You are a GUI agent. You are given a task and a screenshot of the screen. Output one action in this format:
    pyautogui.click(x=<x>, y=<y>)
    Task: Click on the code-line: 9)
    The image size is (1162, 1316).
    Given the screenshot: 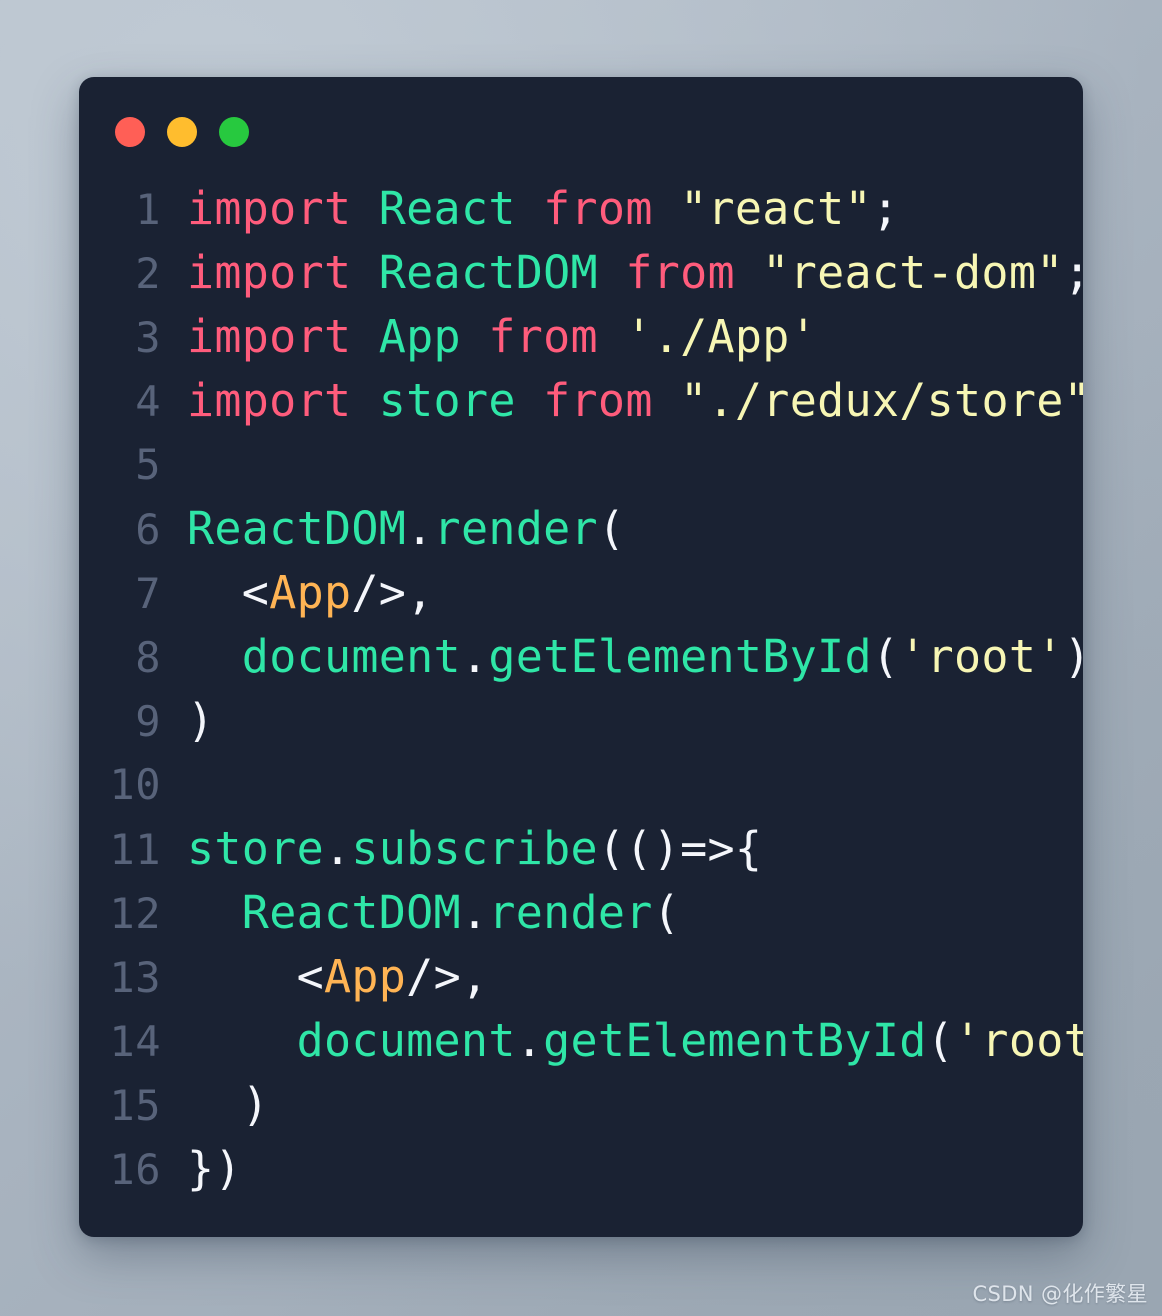 What is the action you would take?
    pyautogui.click(x=581, y=721)
    